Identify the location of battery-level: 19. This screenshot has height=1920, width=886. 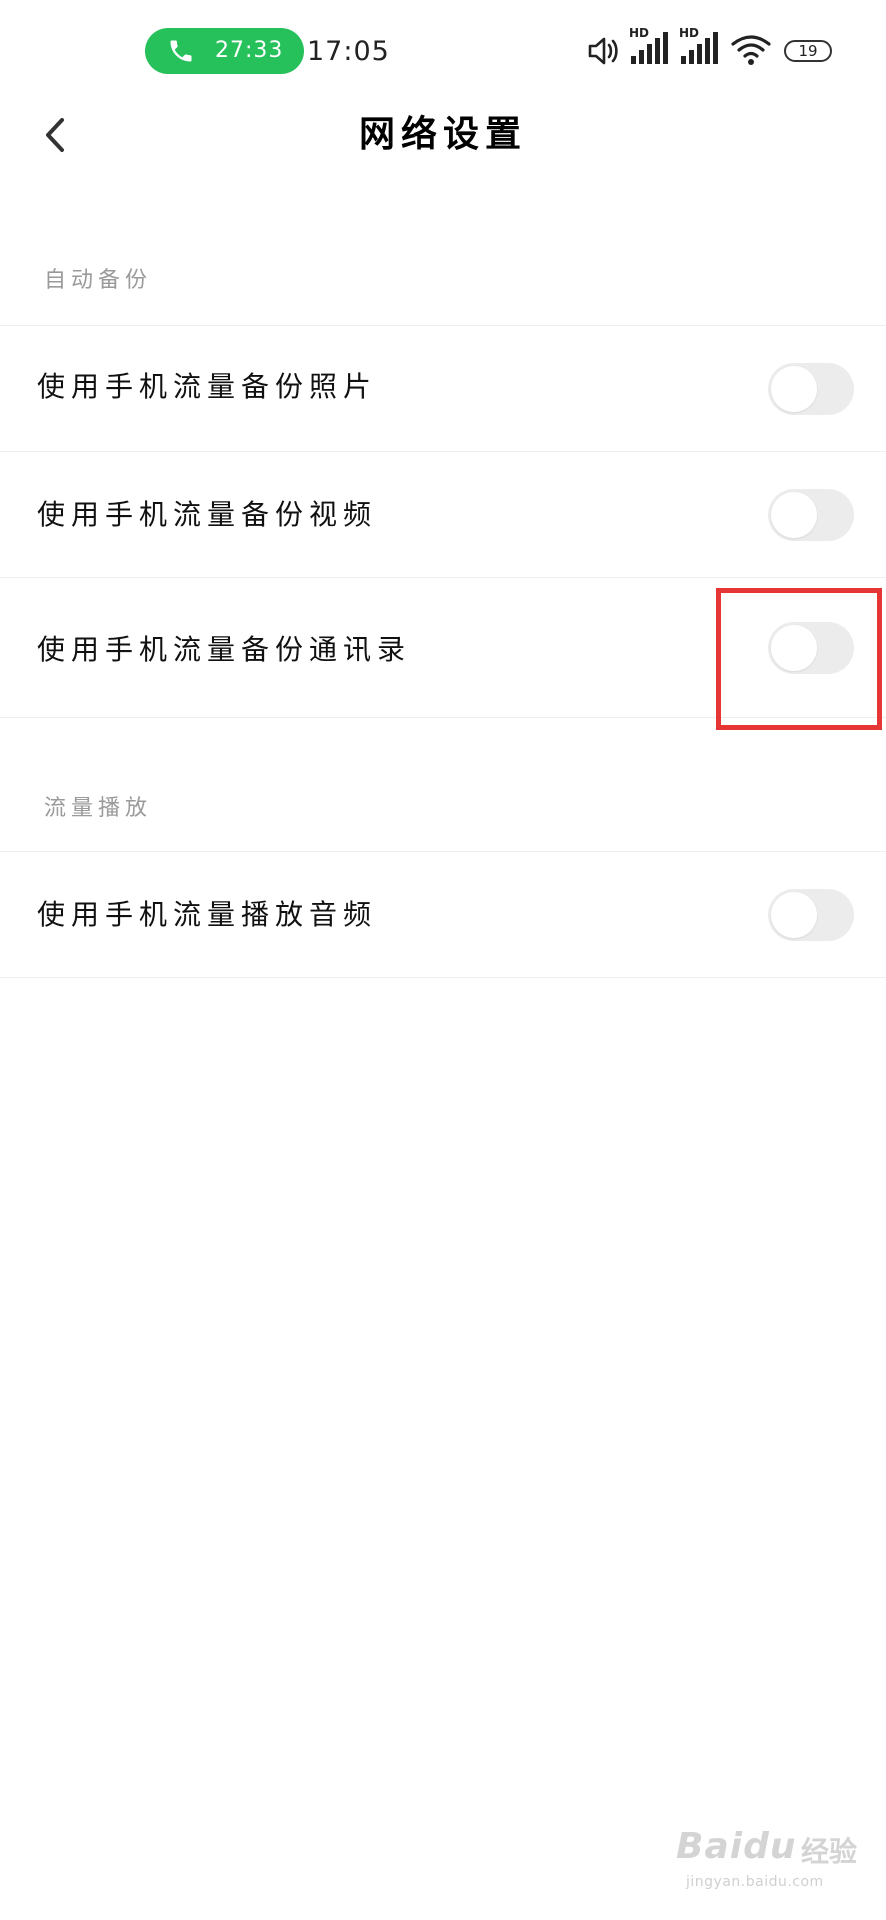
(808, 51).